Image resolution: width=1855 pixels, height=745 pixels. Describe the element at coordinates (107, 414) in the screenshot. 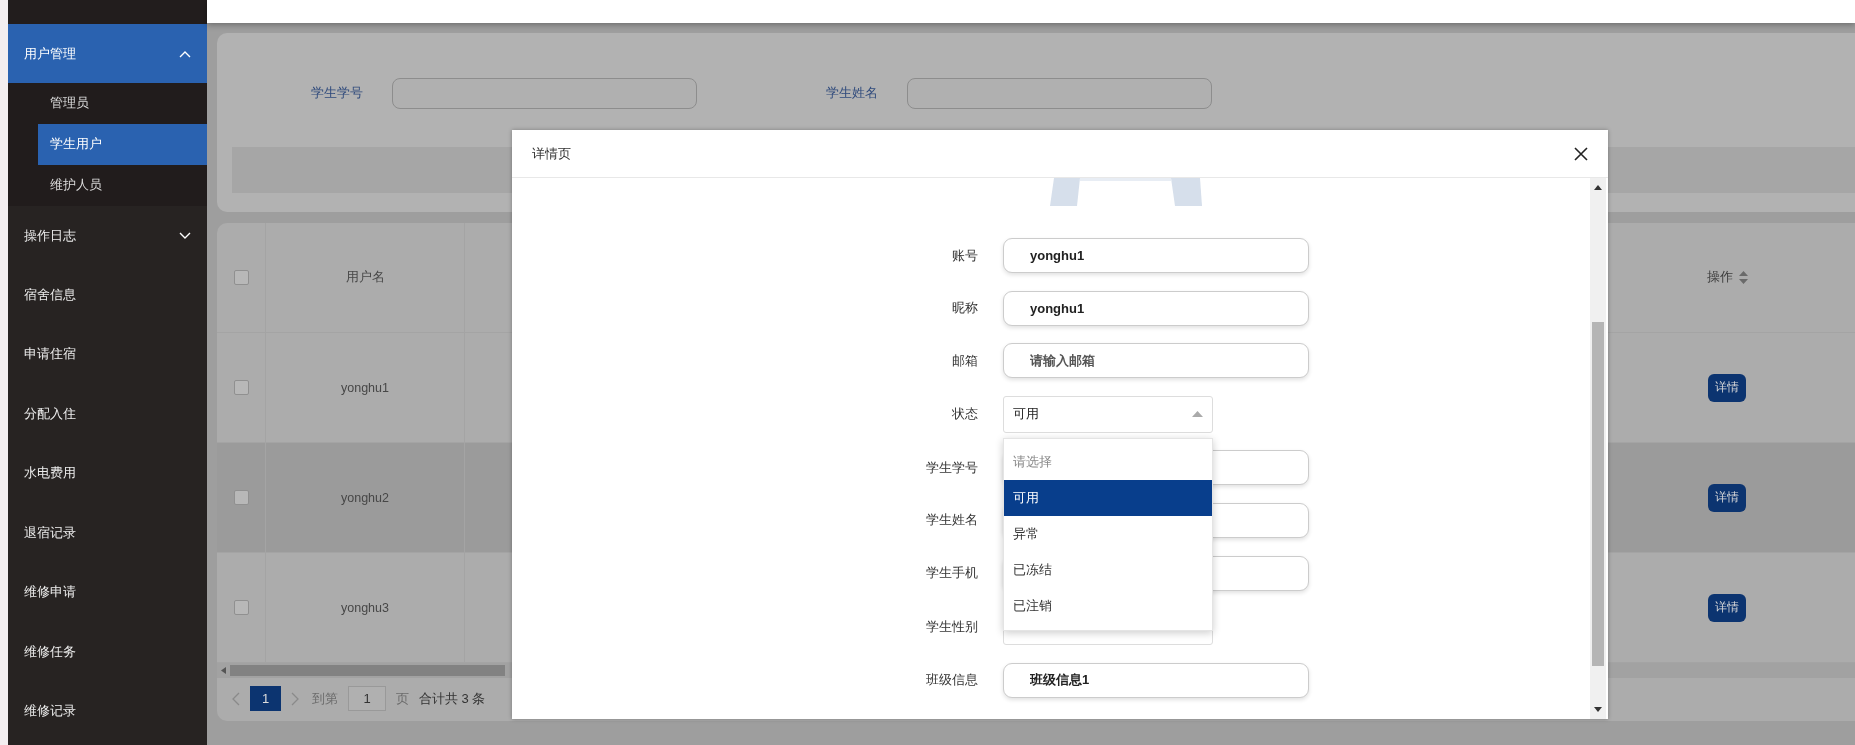

I see `sidebar-item: 分配入住` at that location.